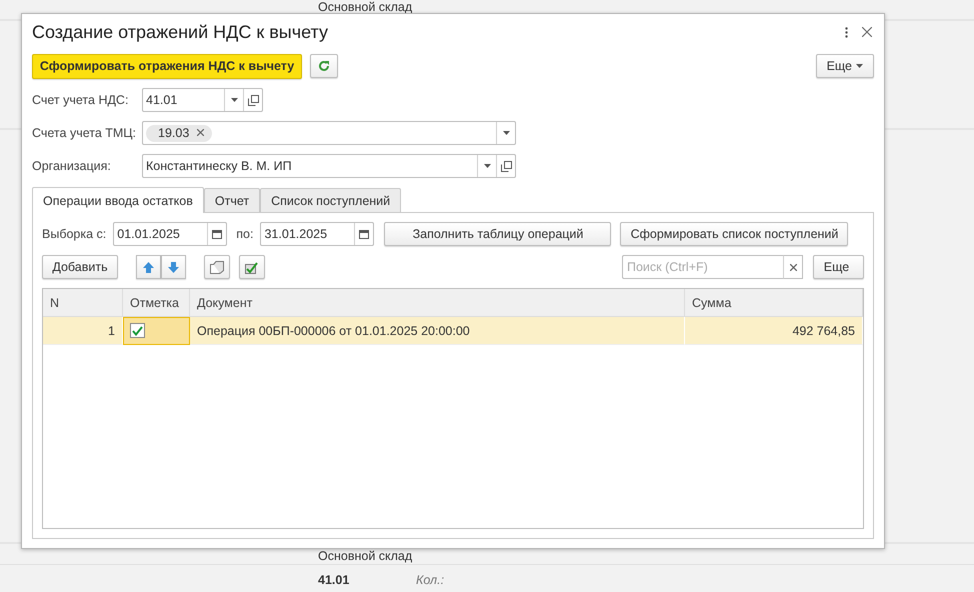 This screenshot has height=592, width=974. I want to click on quantity-label: Кол.:, so click(430, 579).